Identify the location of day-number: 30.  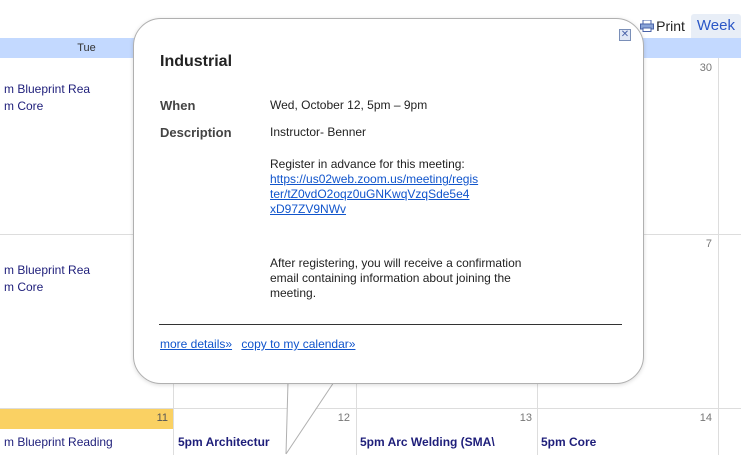
(705, 68).